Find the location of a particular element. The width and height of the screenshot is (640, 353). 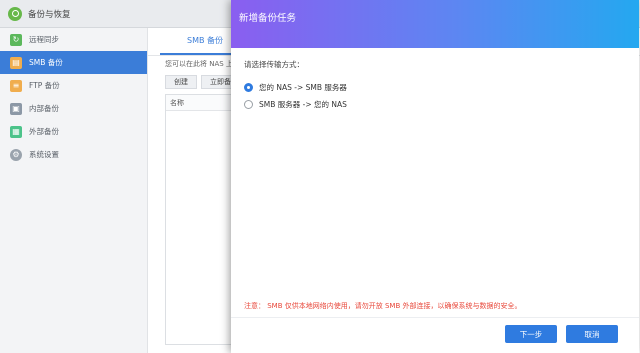

option-smb-to-nas: SMB 服务器 -> 您的 NAS is located at coordinates (295, 104).